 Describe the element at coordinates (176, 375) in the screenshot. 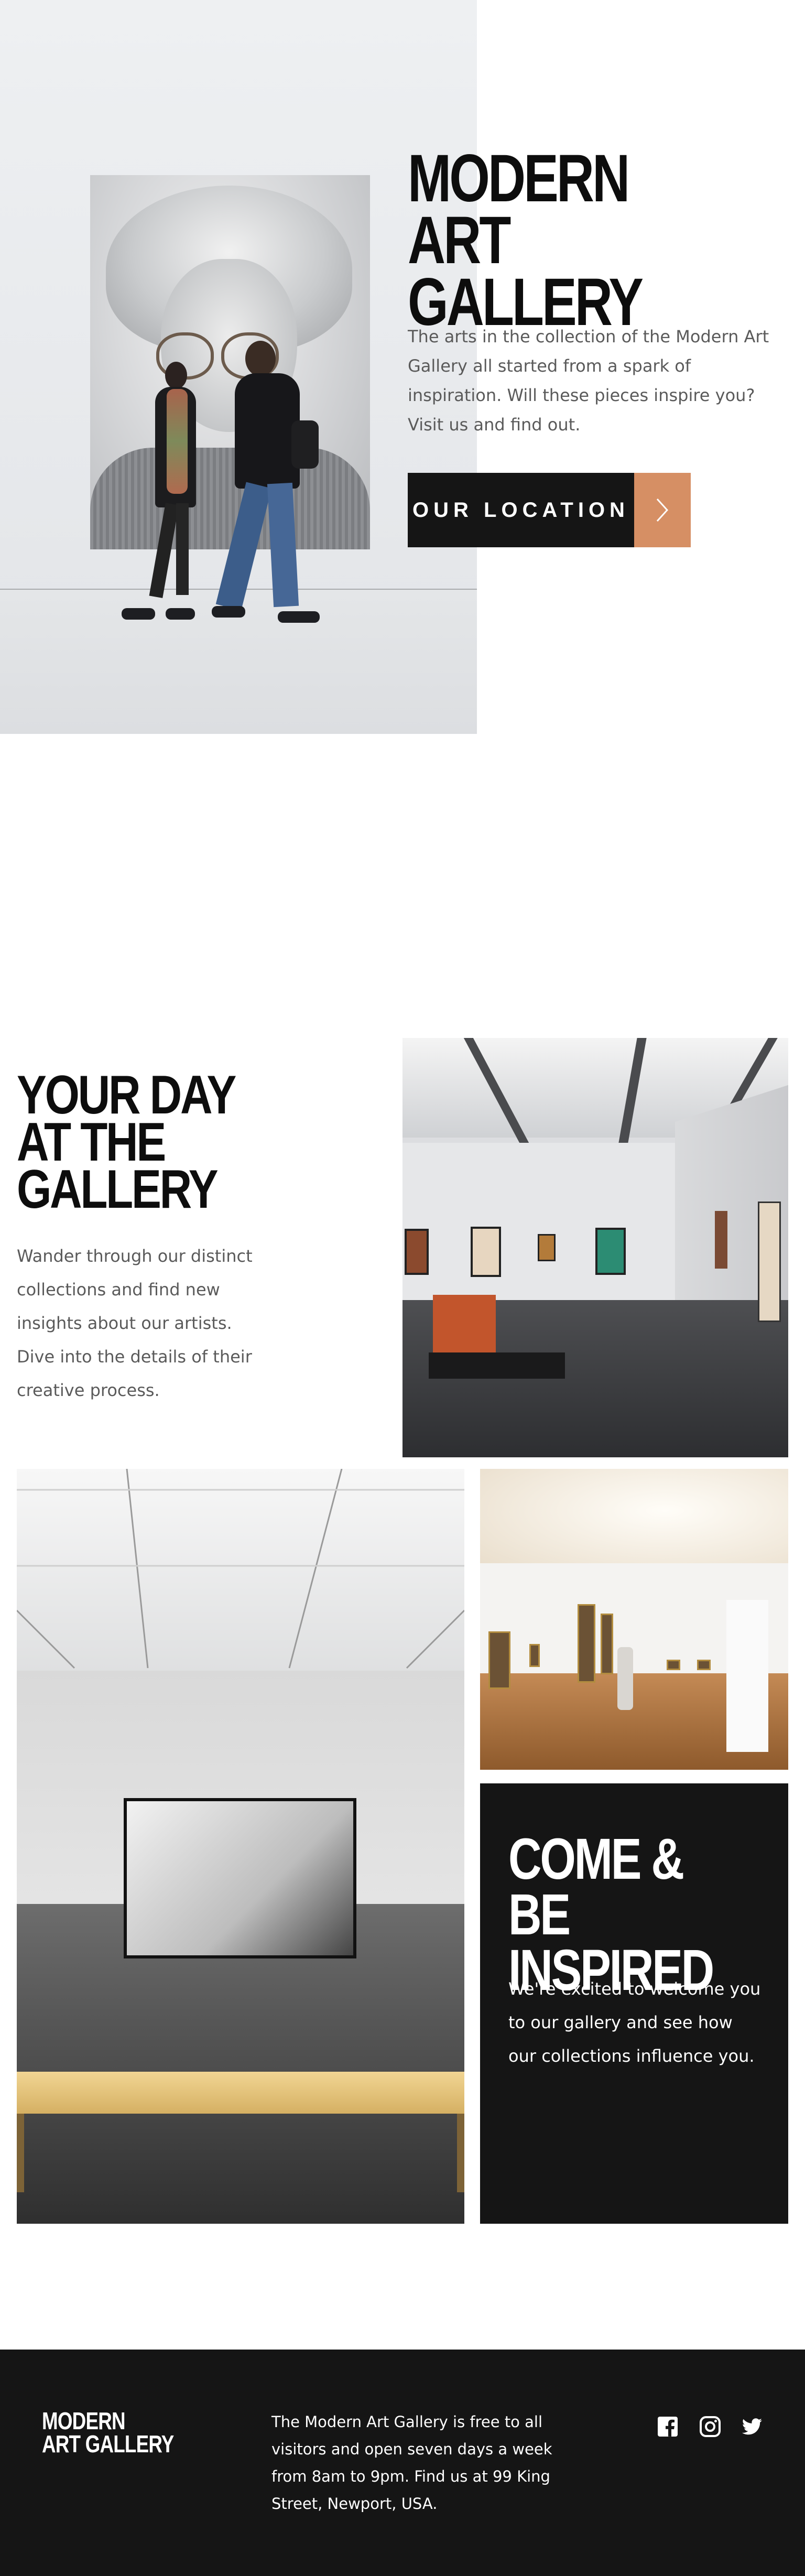

I see `visitor-woman` at that location.